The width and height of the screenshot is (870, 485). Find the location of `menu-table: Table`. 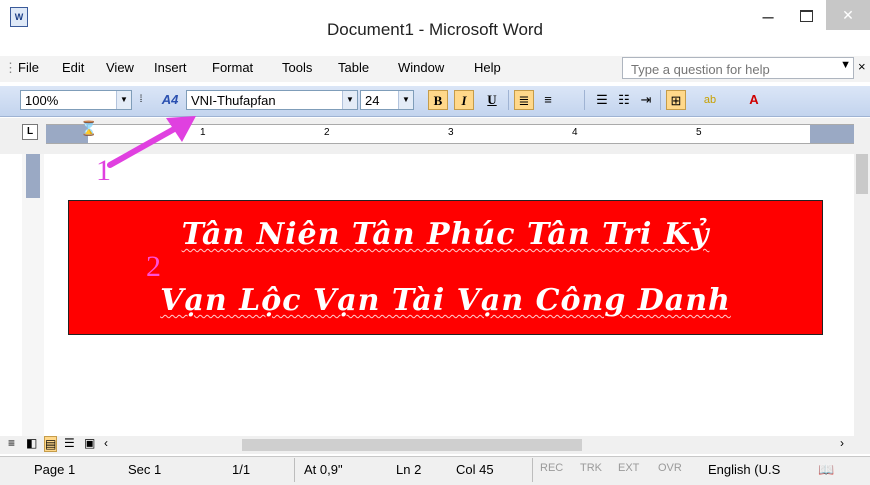

menu-table: Table is located at coordinates (353, 67).